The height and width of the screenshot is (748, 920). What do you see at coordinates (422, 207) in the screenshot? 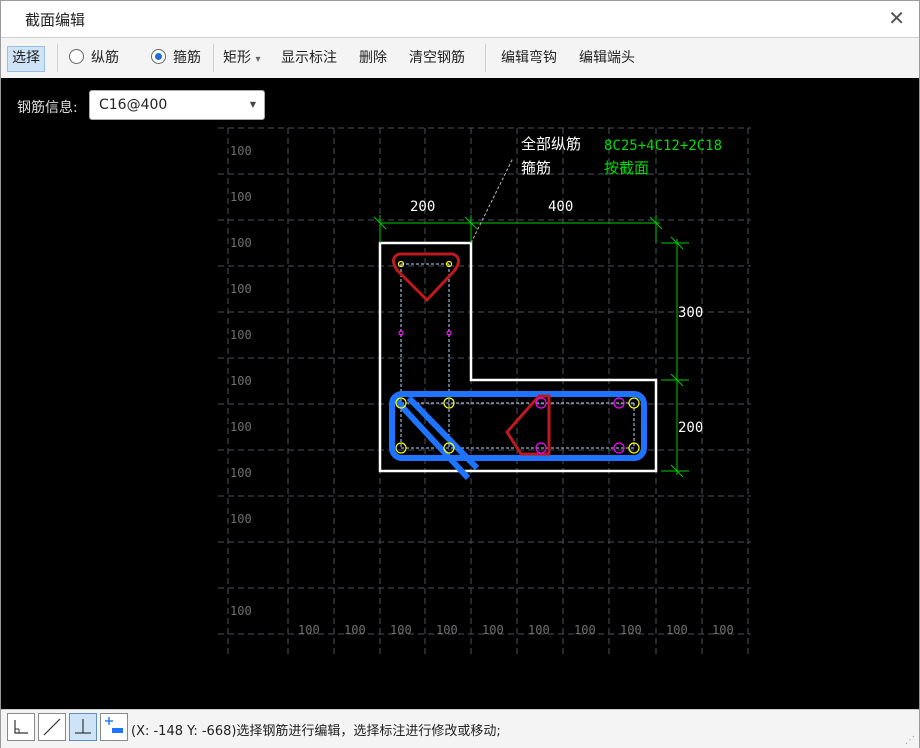
I see `dim-top-left: 200` at bounding box center [422, 207].